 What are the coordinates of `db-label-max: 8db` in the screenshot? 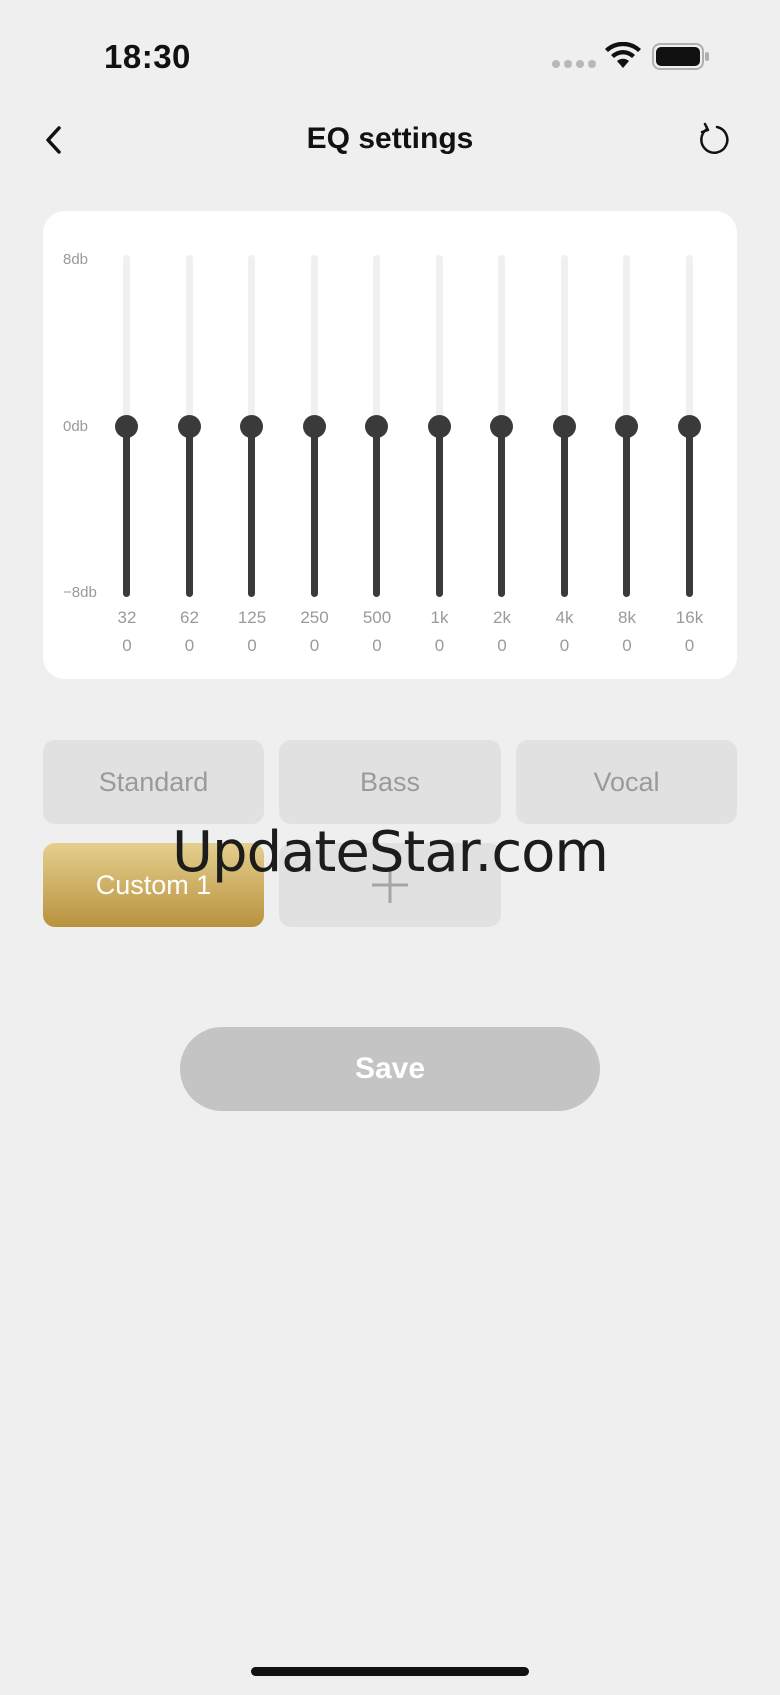 It's located at (76, 259).